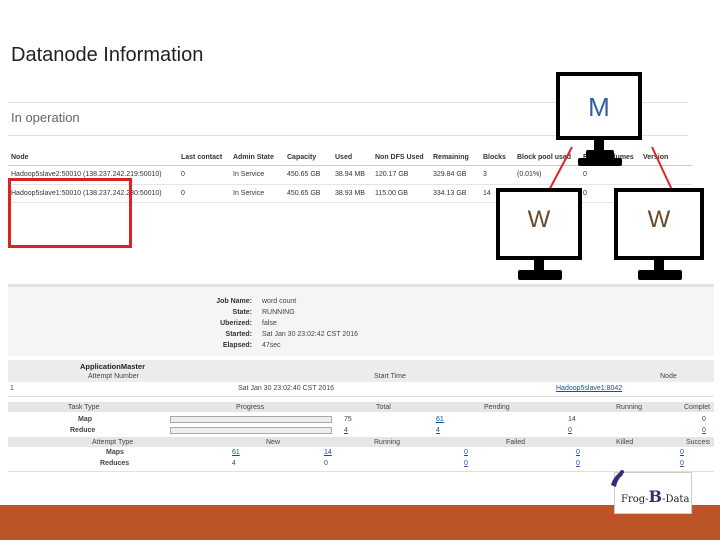  I want to click on reduces-running: 0, so click(326, 463).